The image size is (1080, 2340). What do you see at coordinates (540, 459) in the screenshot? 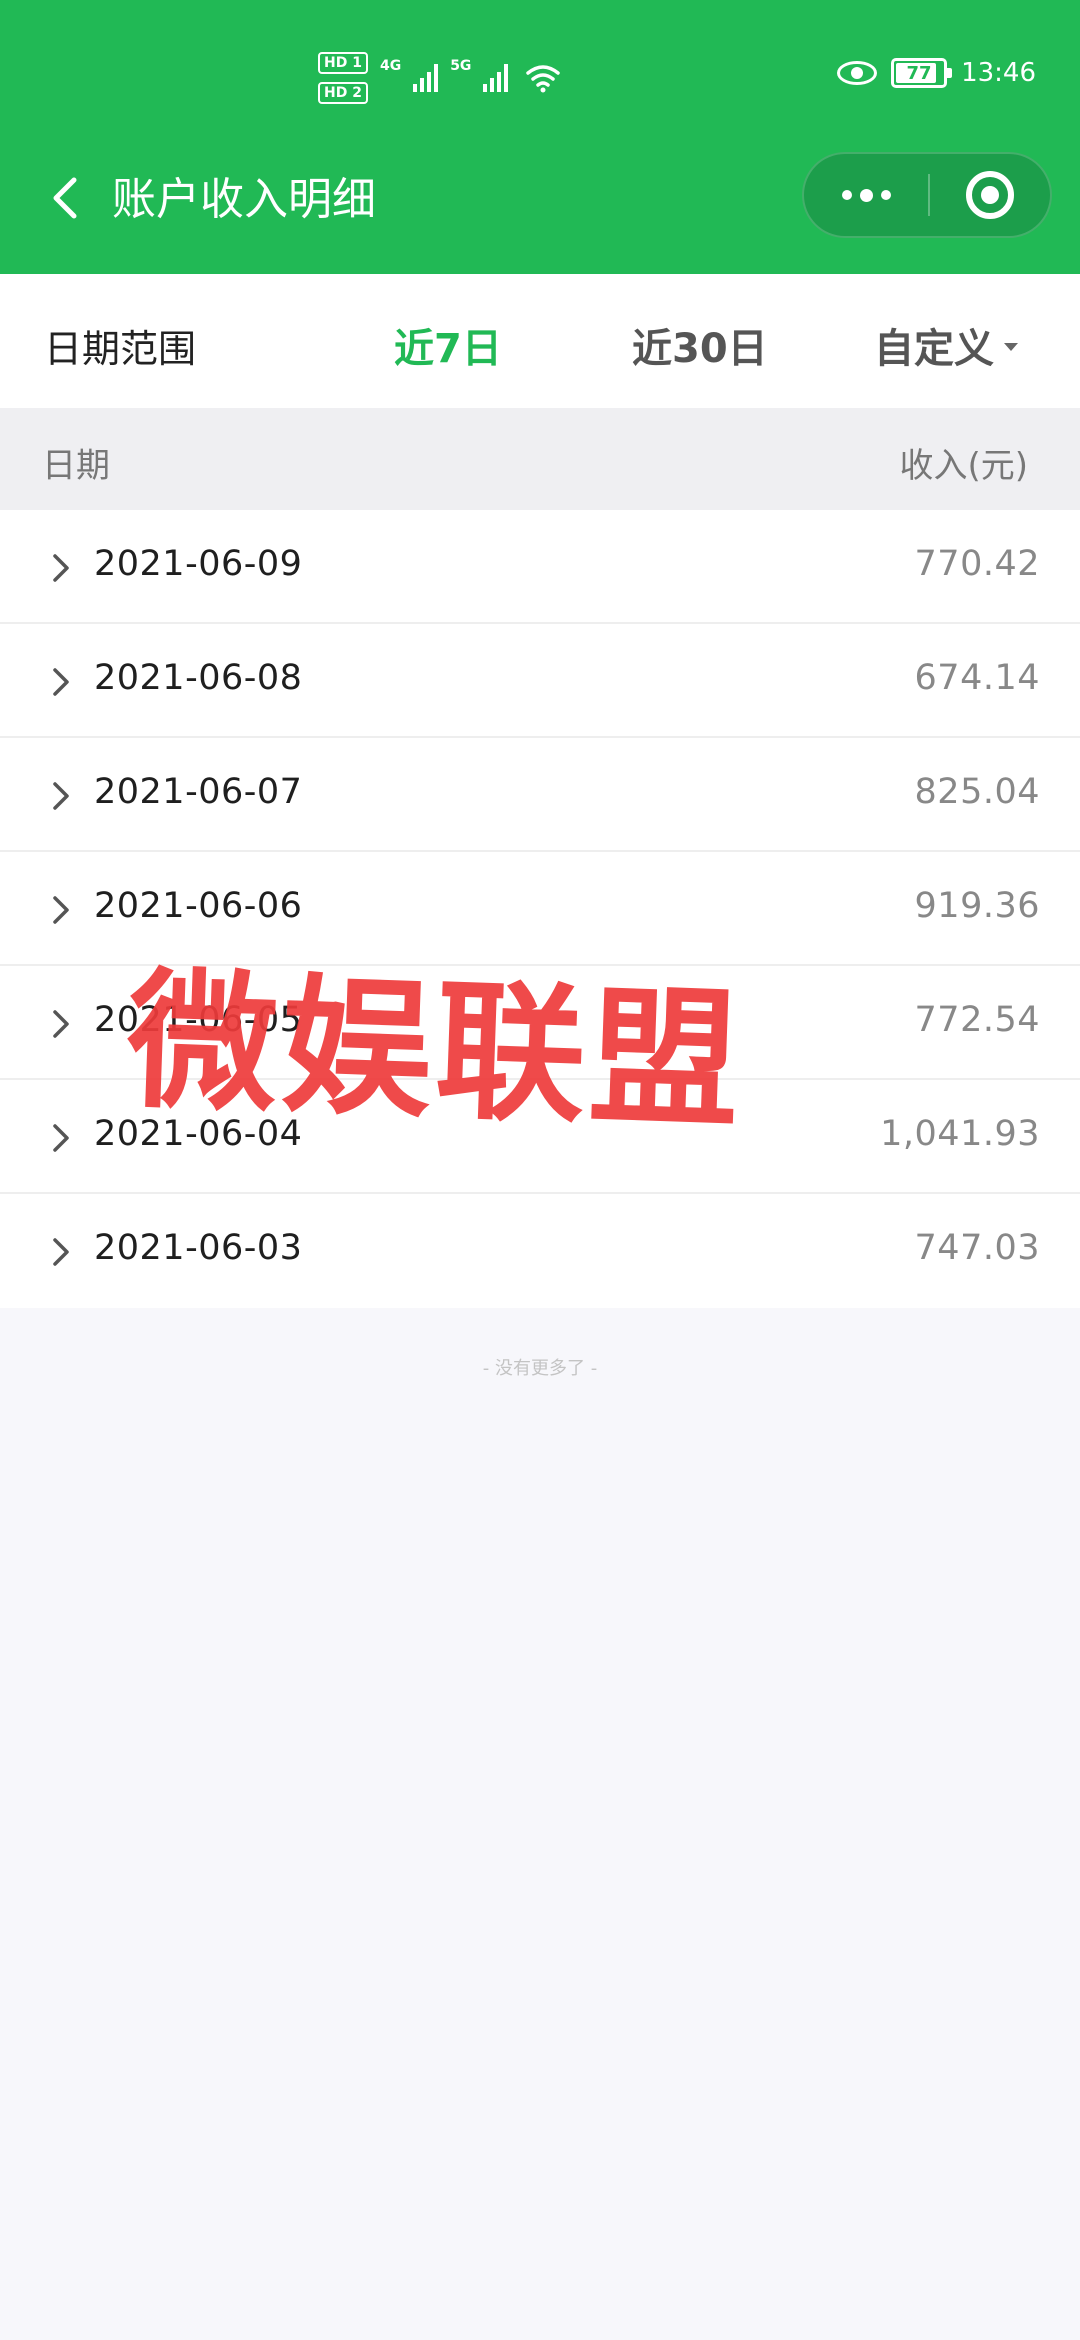
I see `table-header: 日期 收入(元)` at bounding box center [540, 459].